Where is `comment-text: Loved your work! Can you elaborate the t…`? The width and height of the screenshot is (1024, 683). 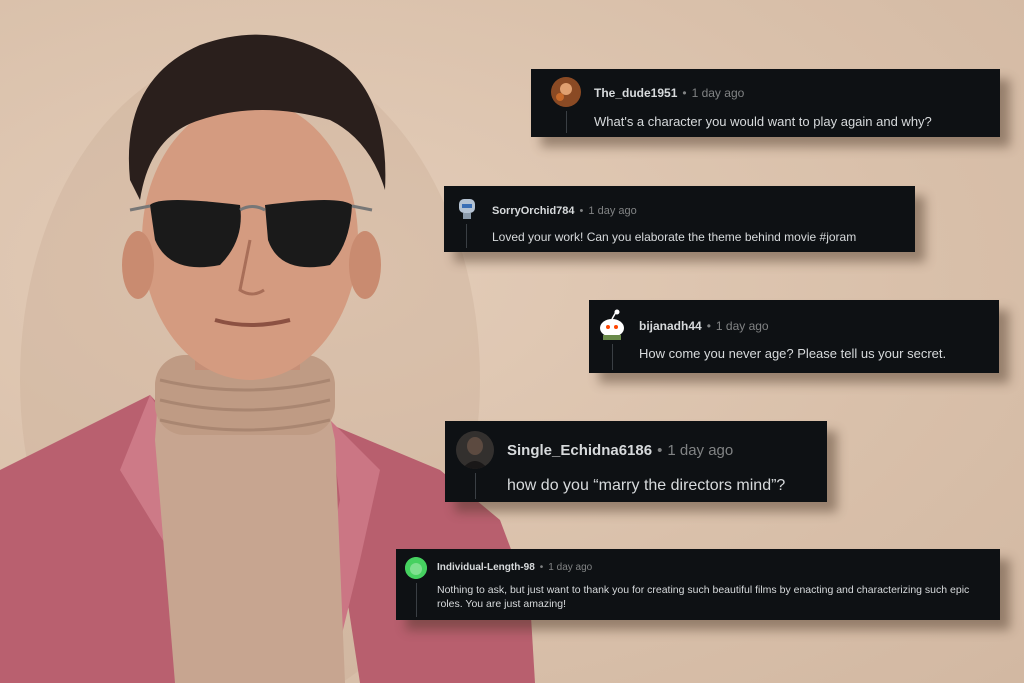 comment-text: Loved your work! Can you elaborate the t… is located at coordinates (674, 237).